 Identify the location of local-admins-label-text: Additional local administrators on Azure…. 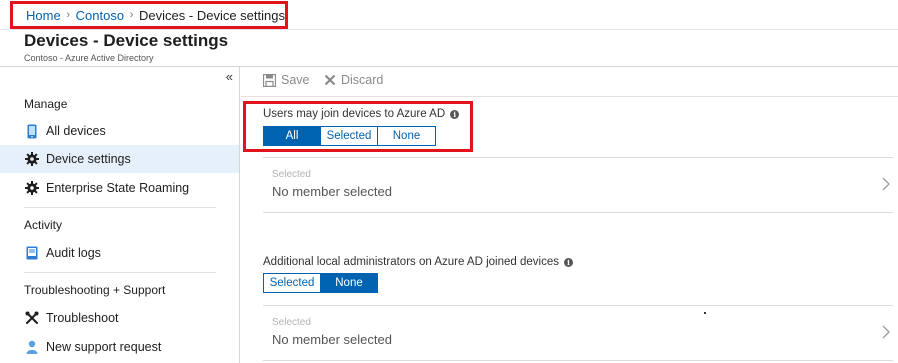
(411, 262).